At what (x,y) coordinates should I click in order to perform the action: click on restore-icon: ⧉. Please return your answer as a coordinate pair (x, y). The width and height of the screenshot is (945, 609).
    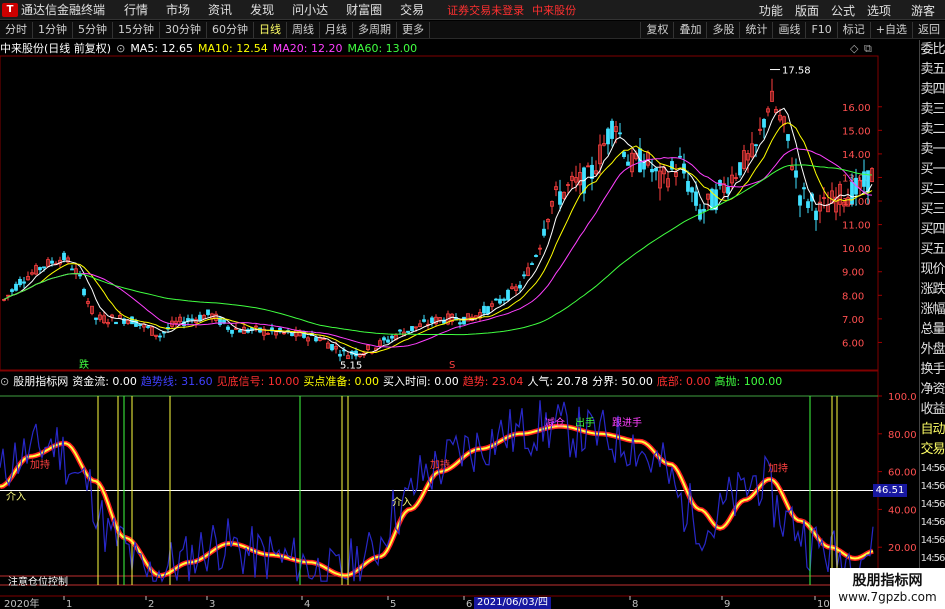
    Looking at the image, I should click on (868, 48).